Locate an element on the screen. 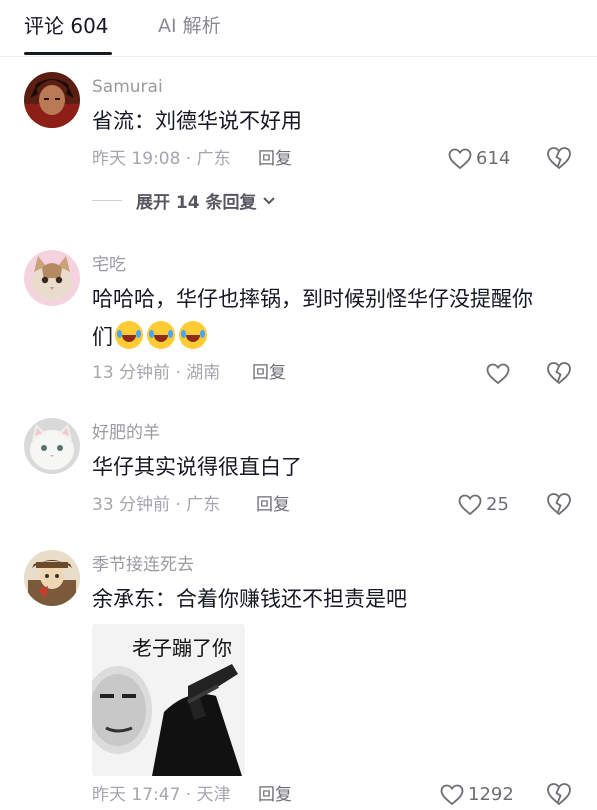 The height and width of the screenshot is (810, 597). tab-ai-analysis: AI 解析 is located at coordinates (189, 26).